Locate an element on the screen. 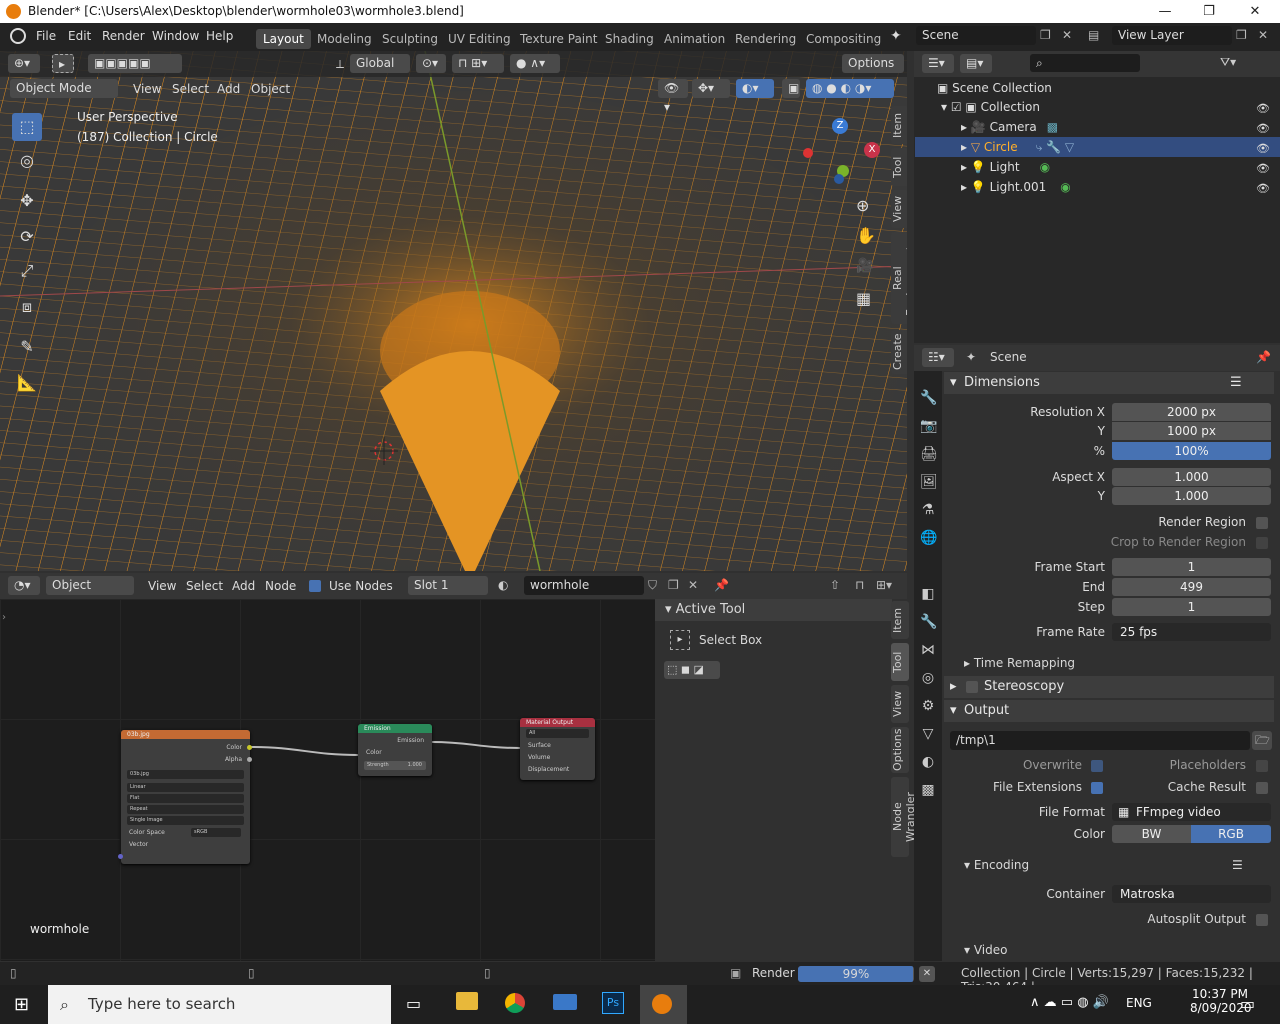  resolution-x-field: 2000 px is located at coordinates (1191, 412).